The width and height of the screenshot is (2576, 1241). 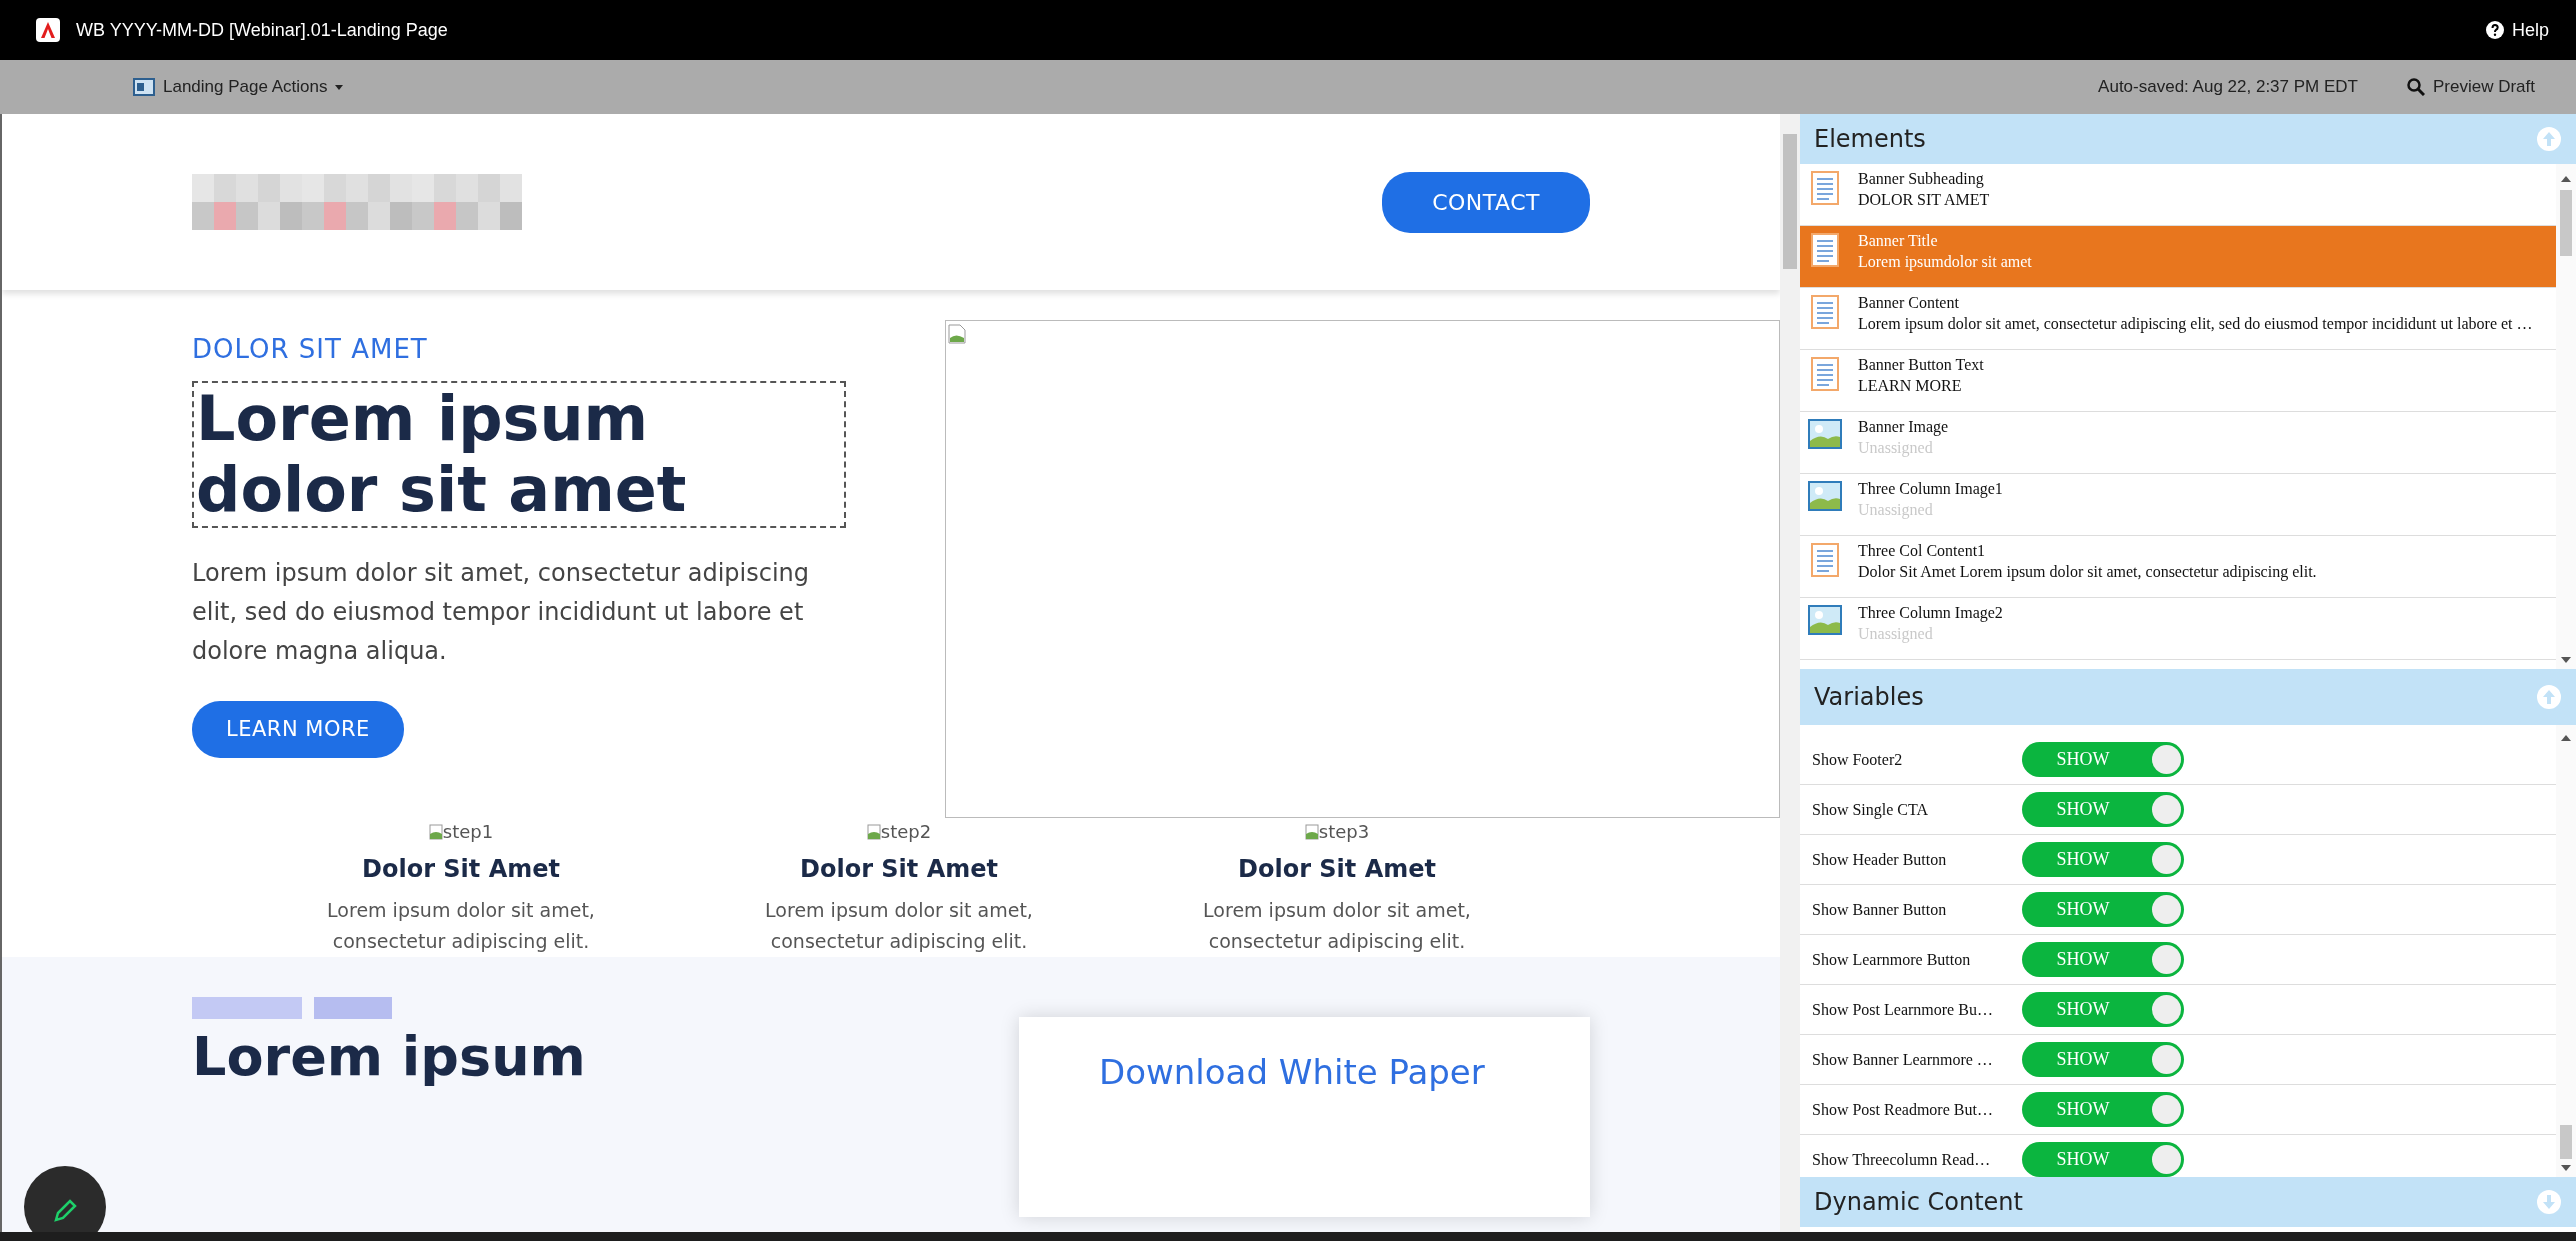 What do you see at coordinates (1910, 386) in the screenshot?
I see `element-value: LEARN MORE` at bounding box center [1910, 386].